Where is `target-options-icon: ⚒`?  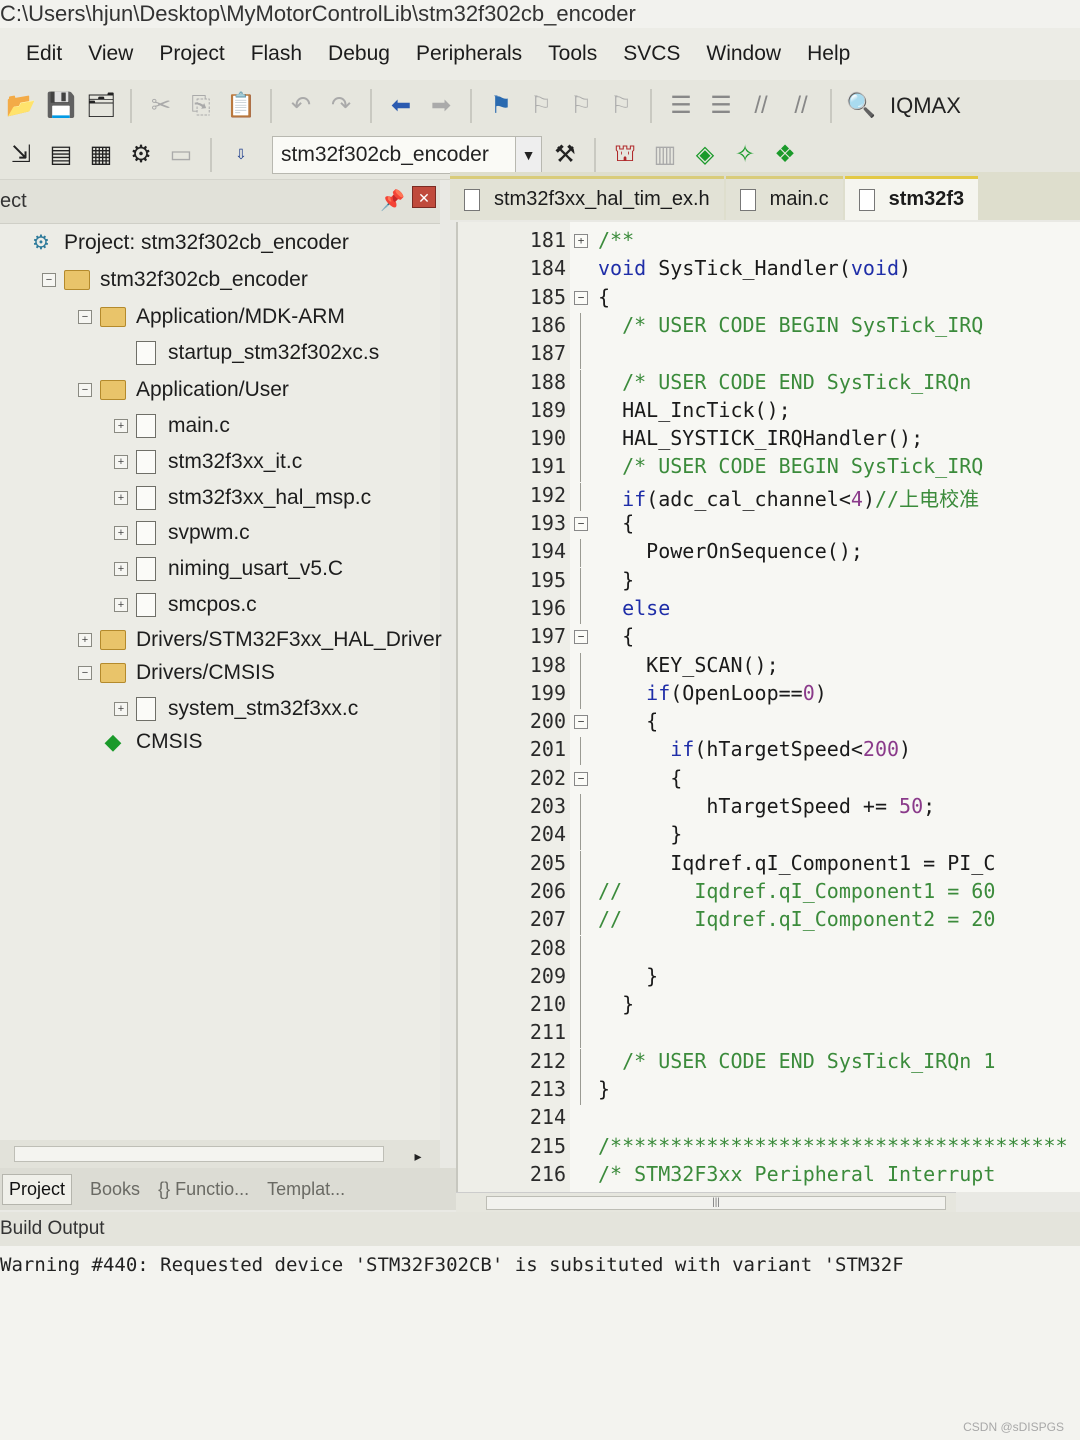 target-options-icon: ⚒ is located at coordinates (565, 155).